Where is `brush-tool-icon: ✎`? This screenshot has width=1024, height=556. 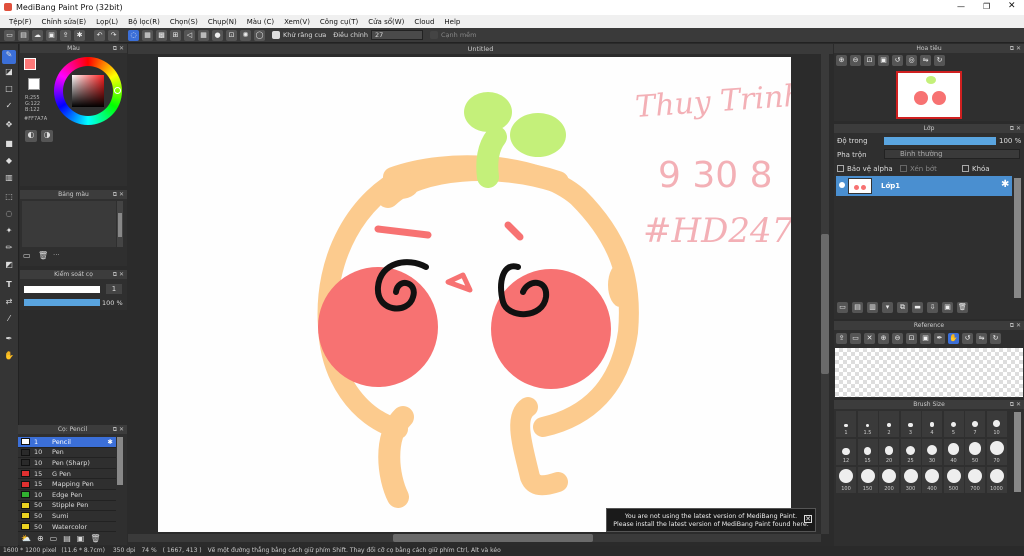 brush-tool-icon: ✎ is located at coordinates (9, 57).